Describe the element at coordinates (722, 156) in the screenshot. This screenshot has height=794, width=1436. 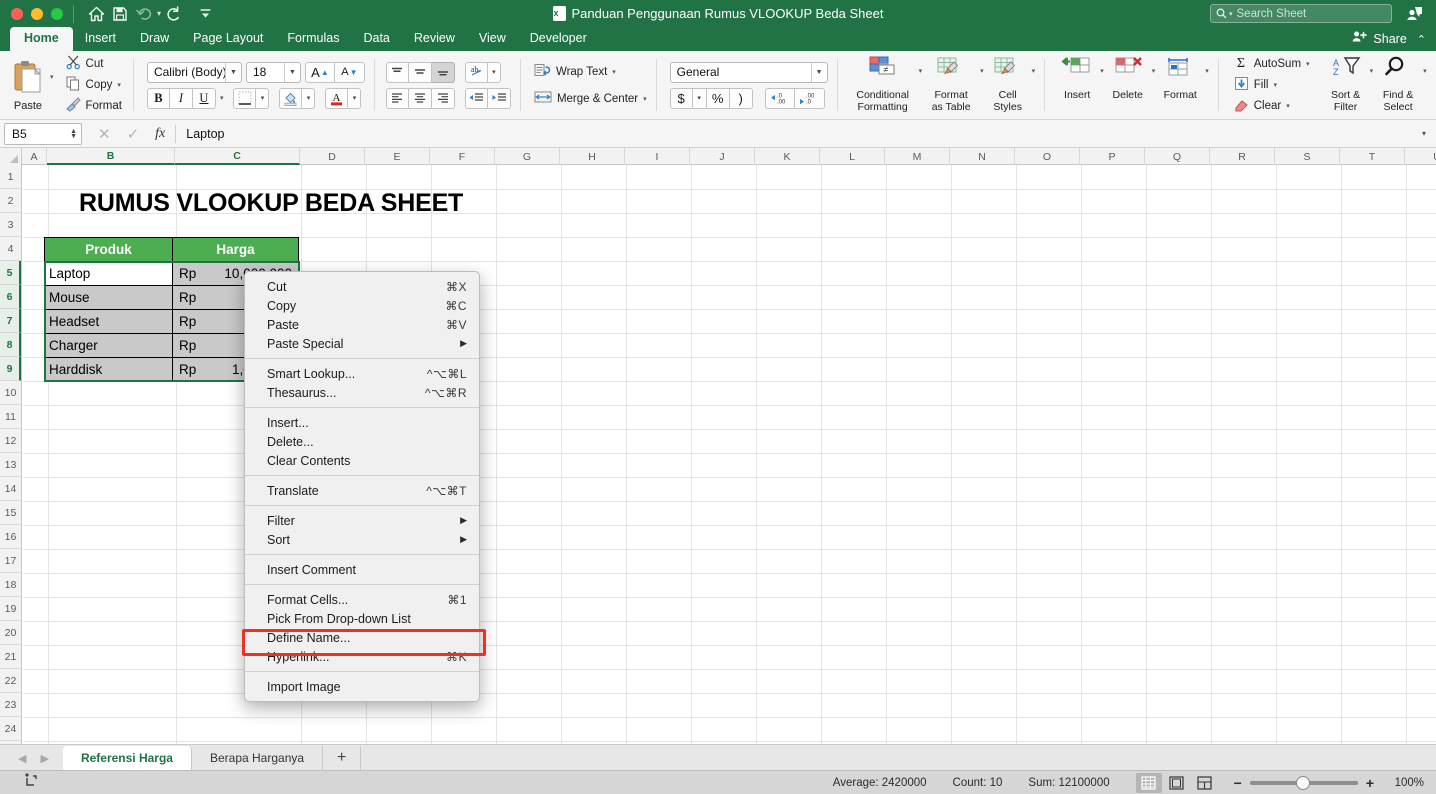
I see `column-header-J: J` at that location.